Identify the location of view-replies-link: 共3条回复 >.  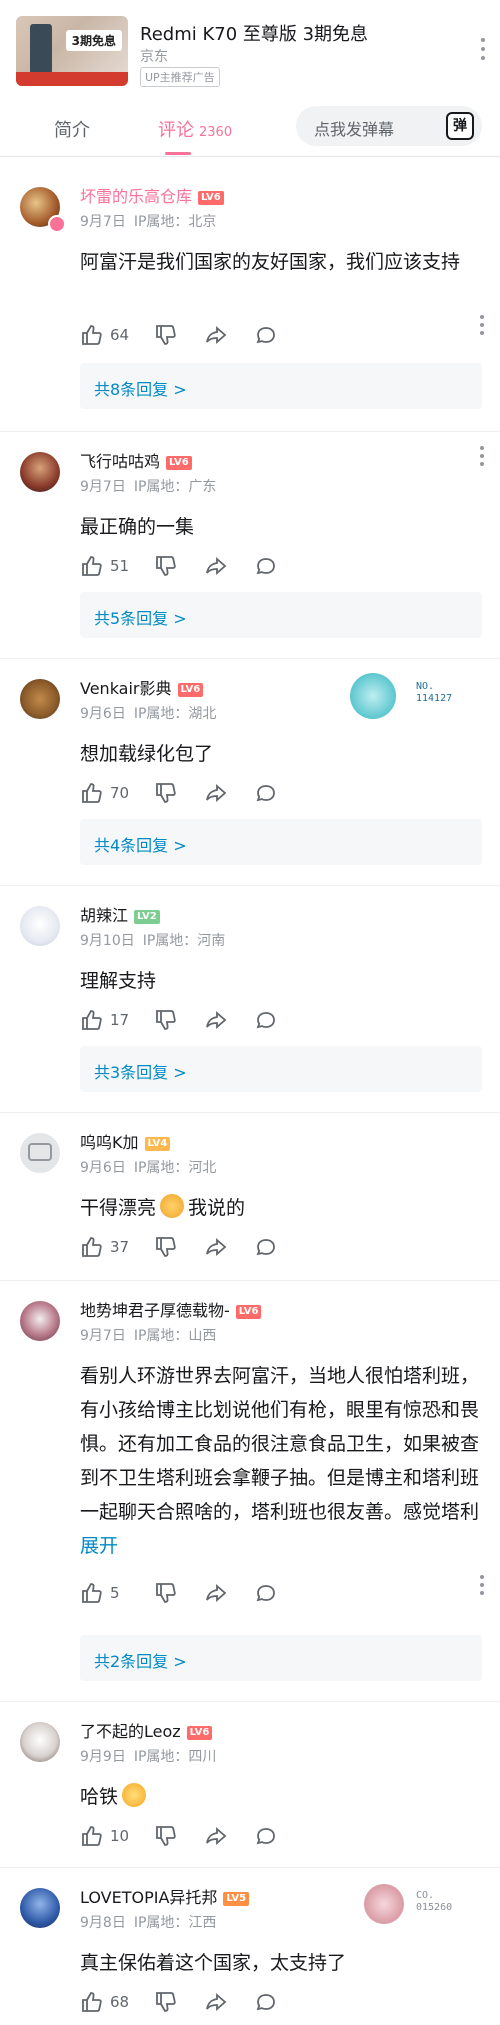
(140, 1071).